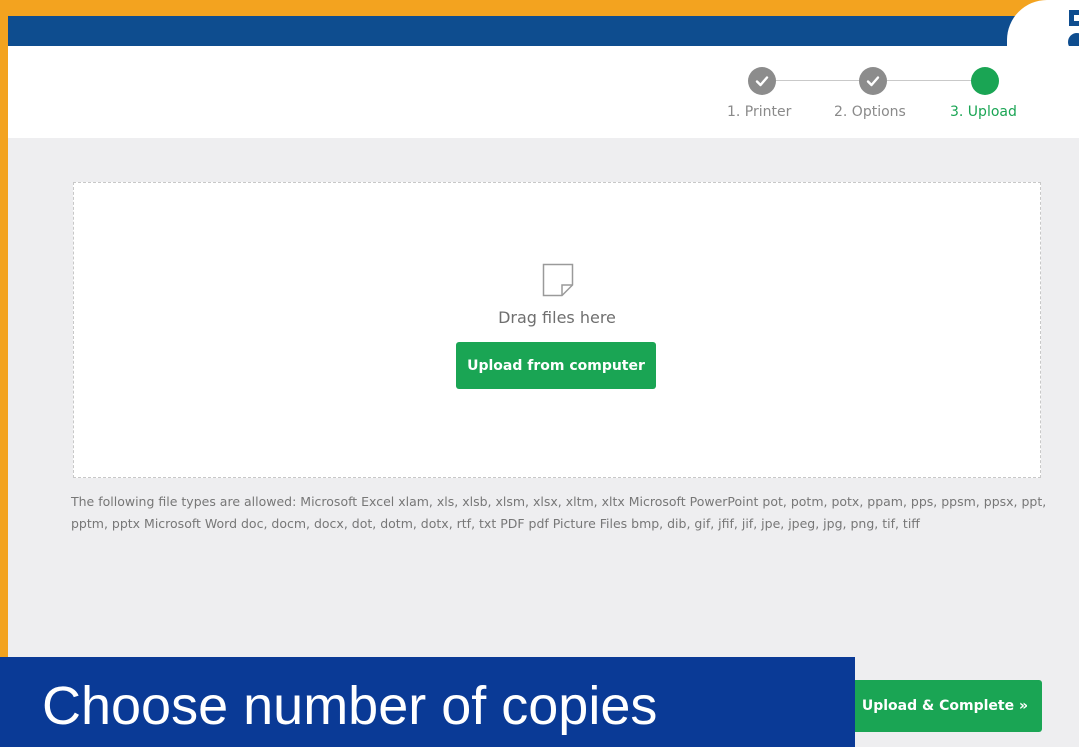 The image size is (1079, 747). Describe the element at coordinates (870, 112) in the screenshot. I see `step-label-options: 2. Options` at that location.